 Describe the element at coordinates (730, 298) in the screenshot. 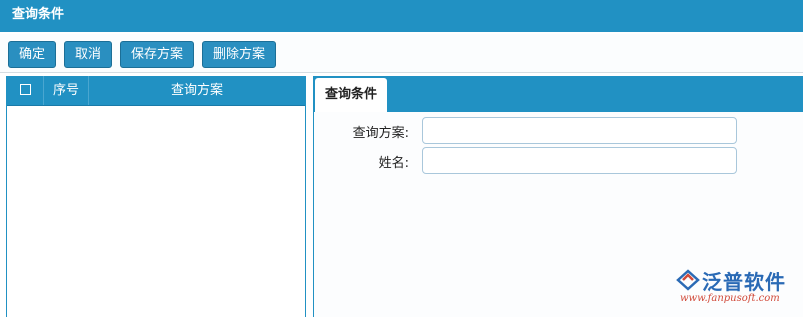

I see `brand-url: www.fanpusoft.com` at that location.